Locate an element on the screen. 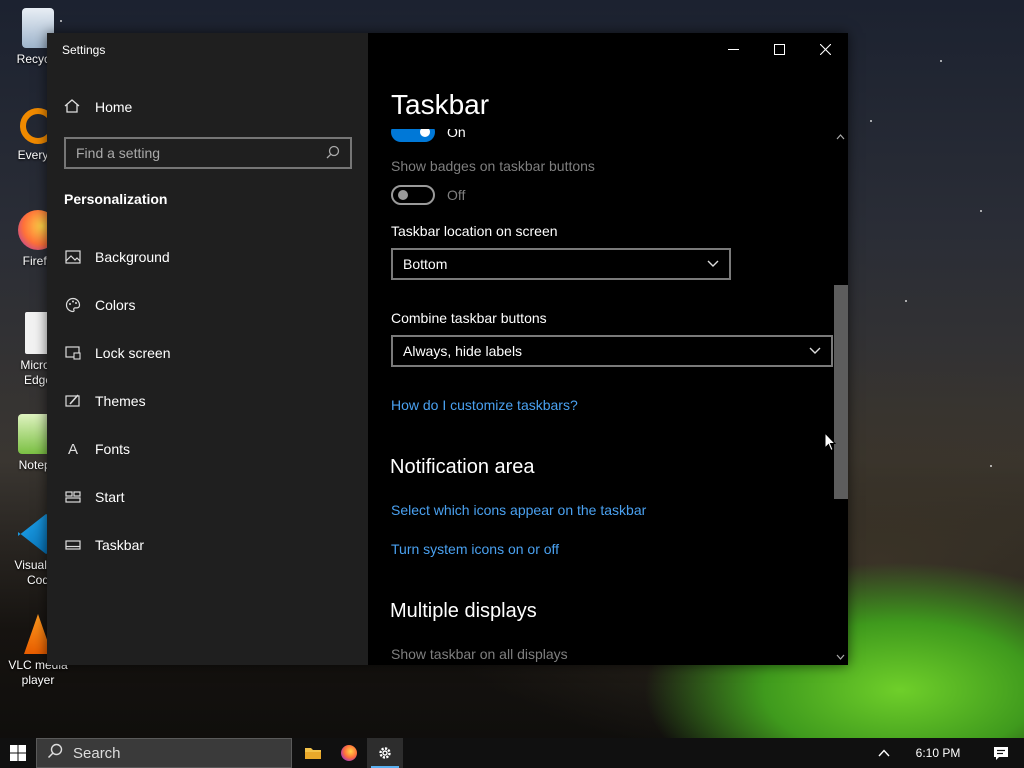 The image size is (1024, 768). image-icon is located at coordinates (73, 257).